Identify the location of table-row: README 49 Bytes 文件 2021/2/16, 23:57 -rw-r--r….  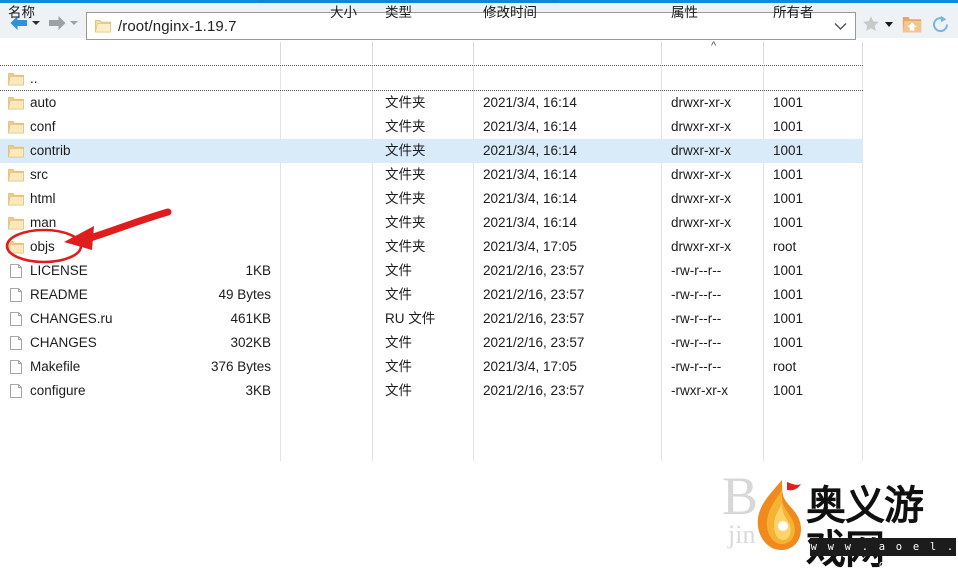
(431, 295).